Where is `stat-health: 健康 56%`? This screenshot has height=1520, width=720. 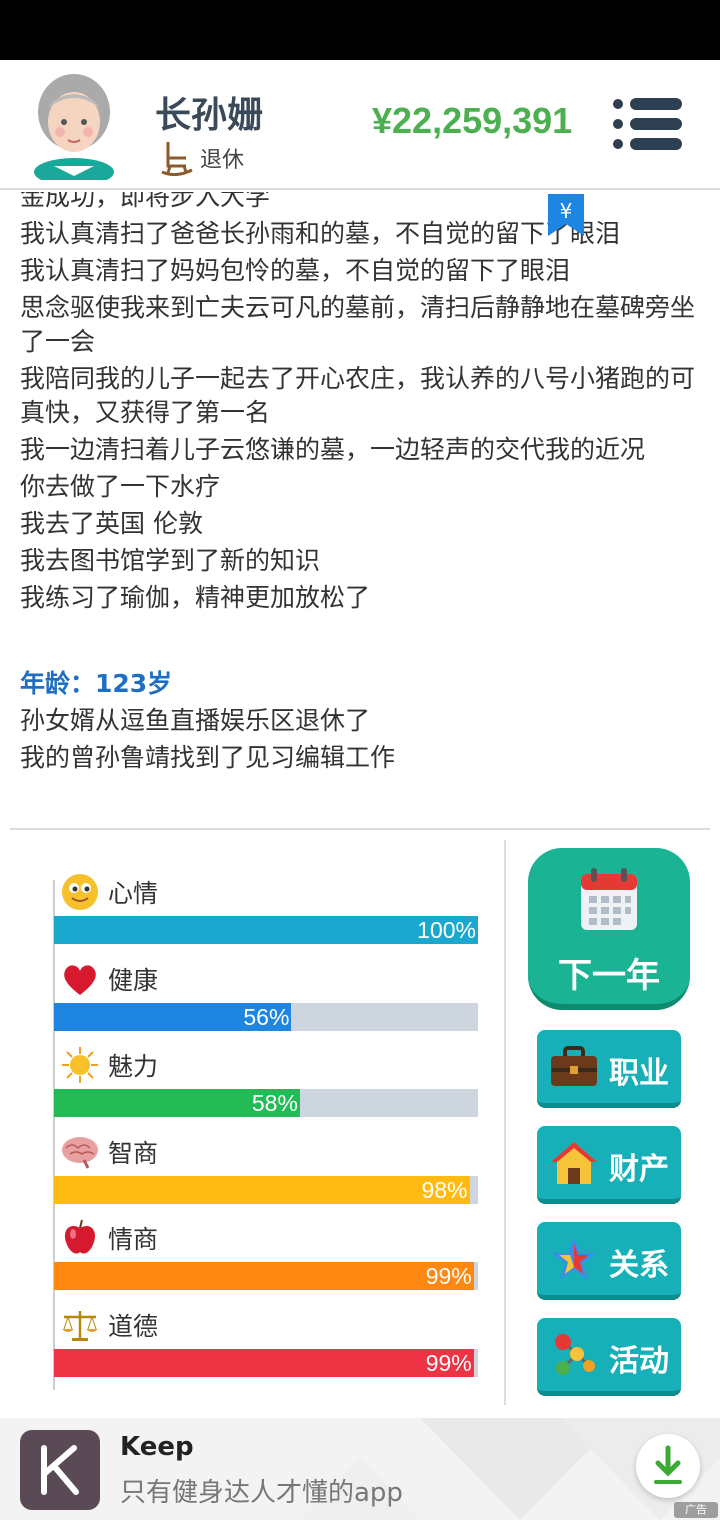 stat-health: 健康 56% is located at coordinates (266, 1002).